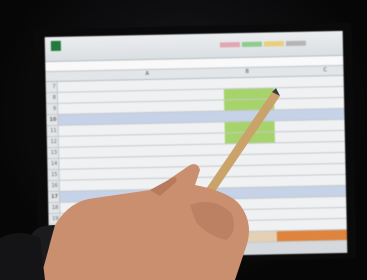 This screenshot has height=280, width=367. Describe the element at coordinates (22, 256) in the screenshot. I see `sleeve` at that location.